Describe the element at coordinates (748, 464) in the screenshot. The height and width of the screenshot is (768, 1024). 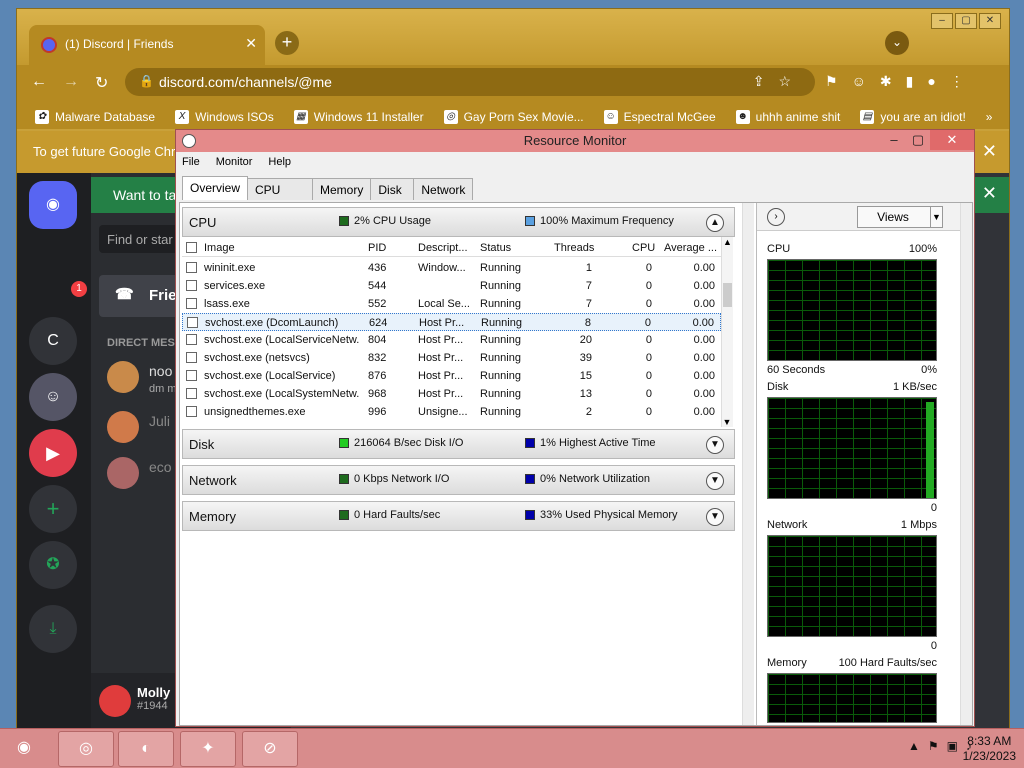
I see `left-scrollbar` at that location.